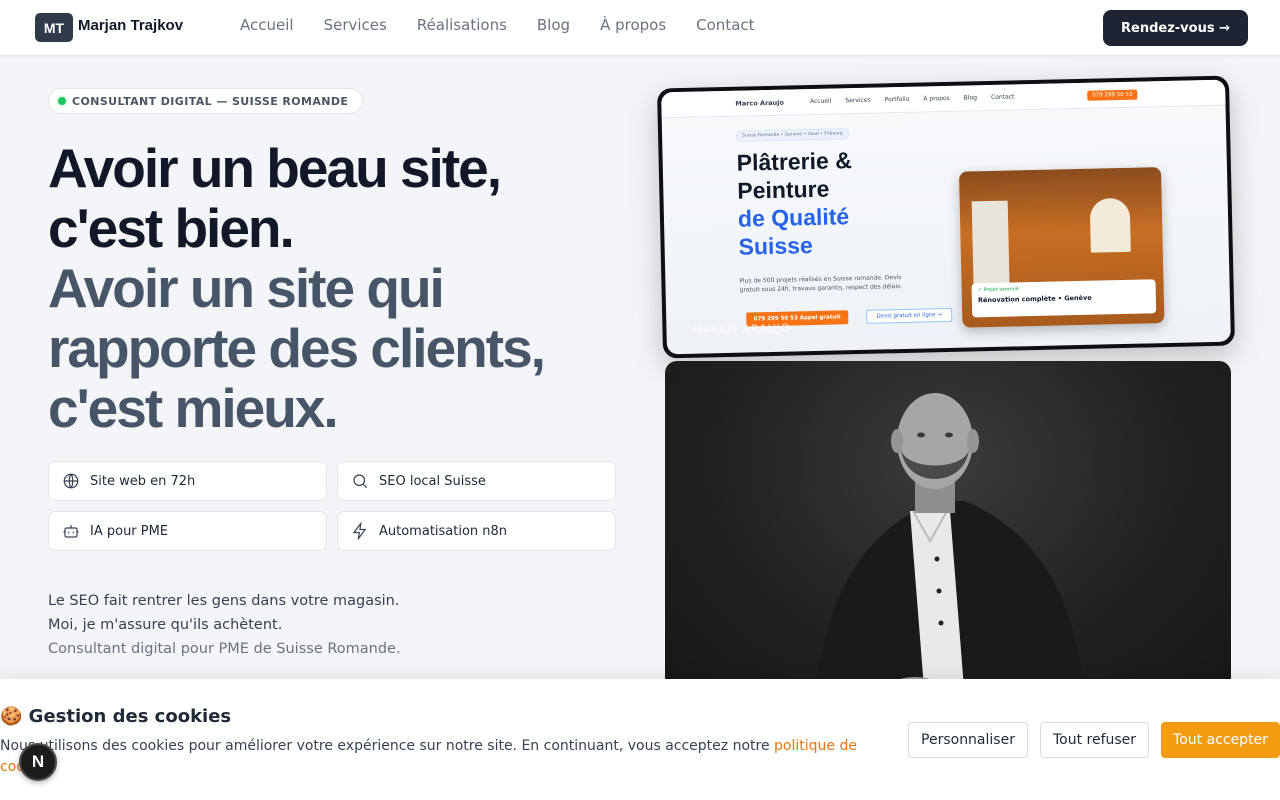  I want to click on bot-icon, so click(71, 531).